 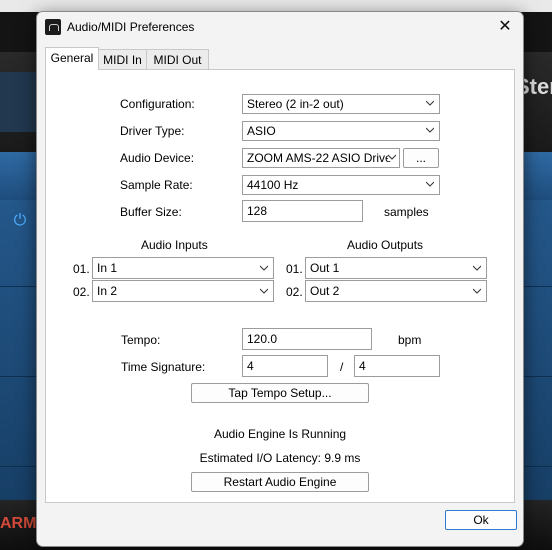 I want to click on output-1-value: Out 1, so click(x=325, y=268).